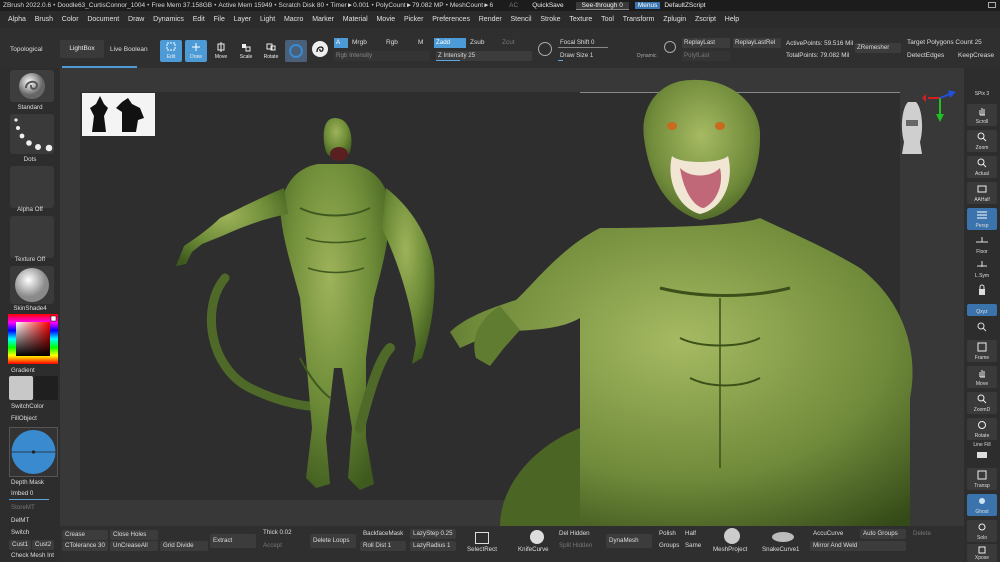  Describe the element at coordinates (134, 535) in the screenshot. I see `close-holes-button: Close Holes` at that location.